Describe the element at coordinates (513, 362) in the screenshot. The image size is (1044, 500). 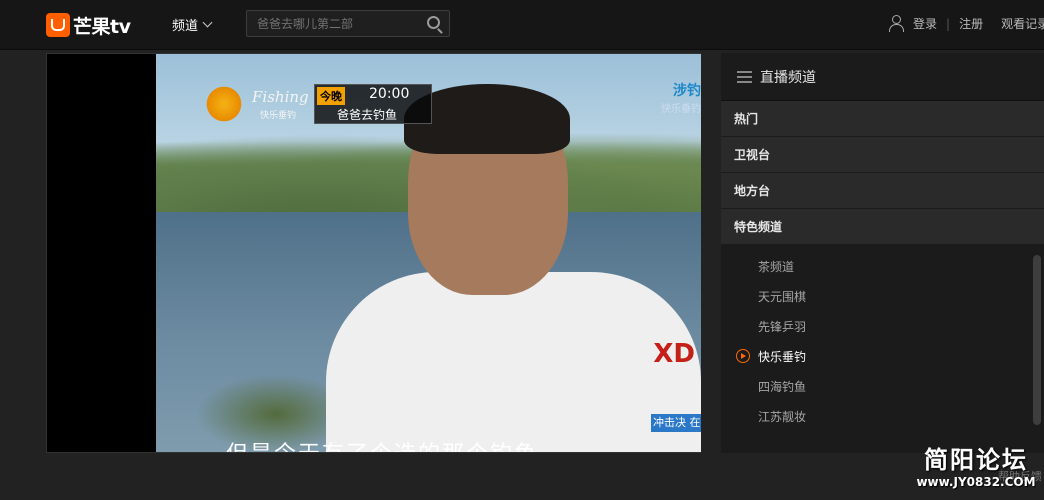
I see `person-body` at that location.